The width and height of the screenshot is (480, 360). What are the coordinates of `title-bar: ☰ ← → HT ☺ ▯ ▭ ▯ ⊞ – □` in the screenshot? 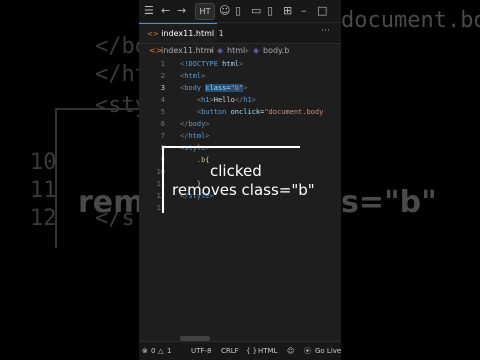 It's located at (240, 11).